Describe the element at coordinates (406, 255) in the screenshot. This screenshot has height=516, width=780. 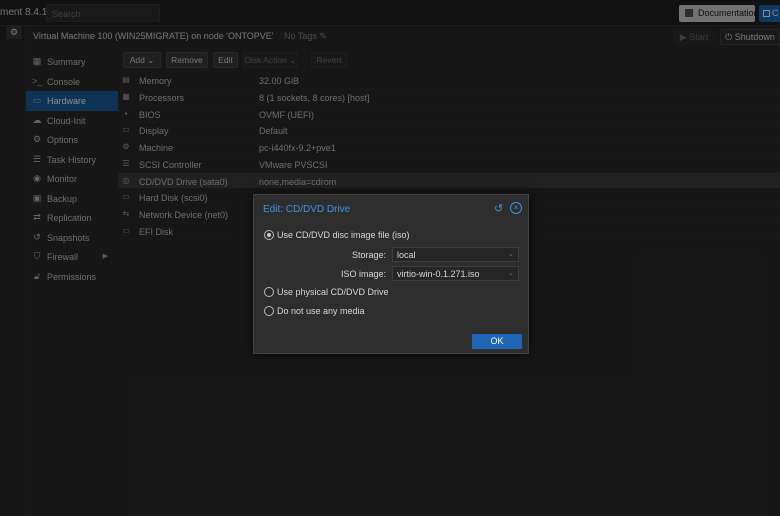
I see `storage-value: local` at that location.